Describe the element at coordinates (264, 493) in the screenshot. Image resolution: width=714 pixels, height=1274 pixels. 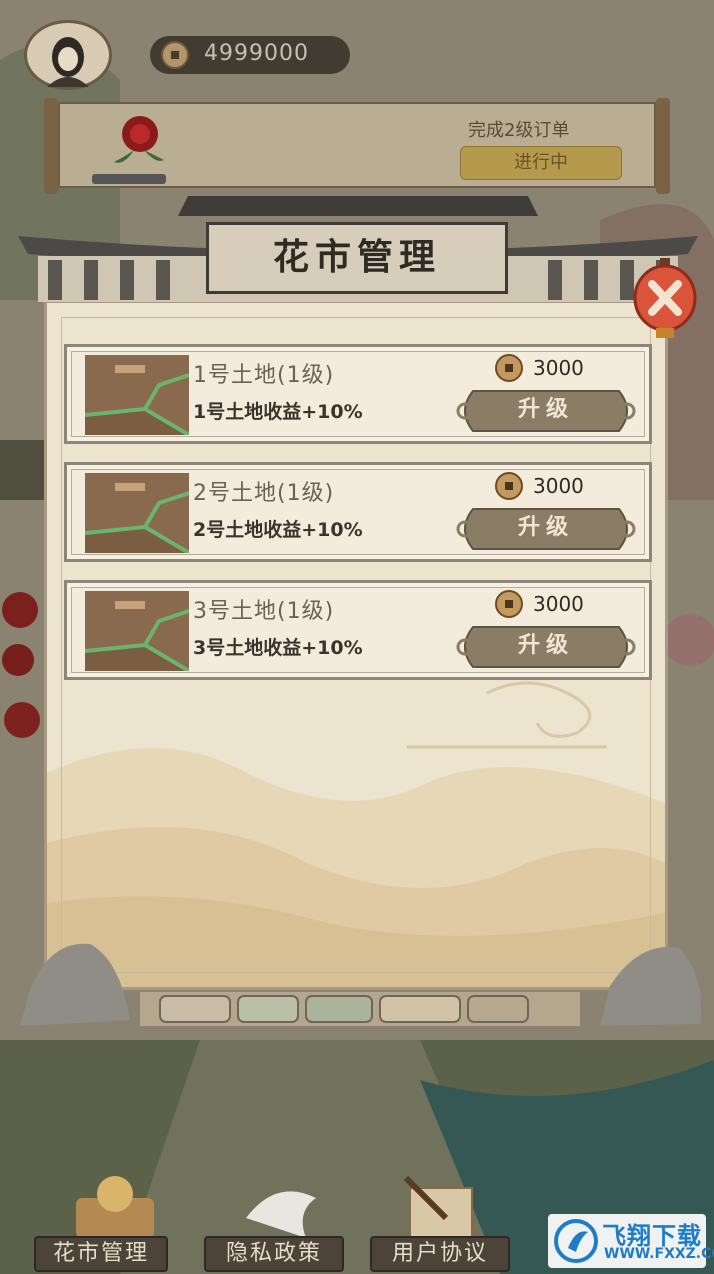
I see `land-name: 2号土地(1级)` at that location.